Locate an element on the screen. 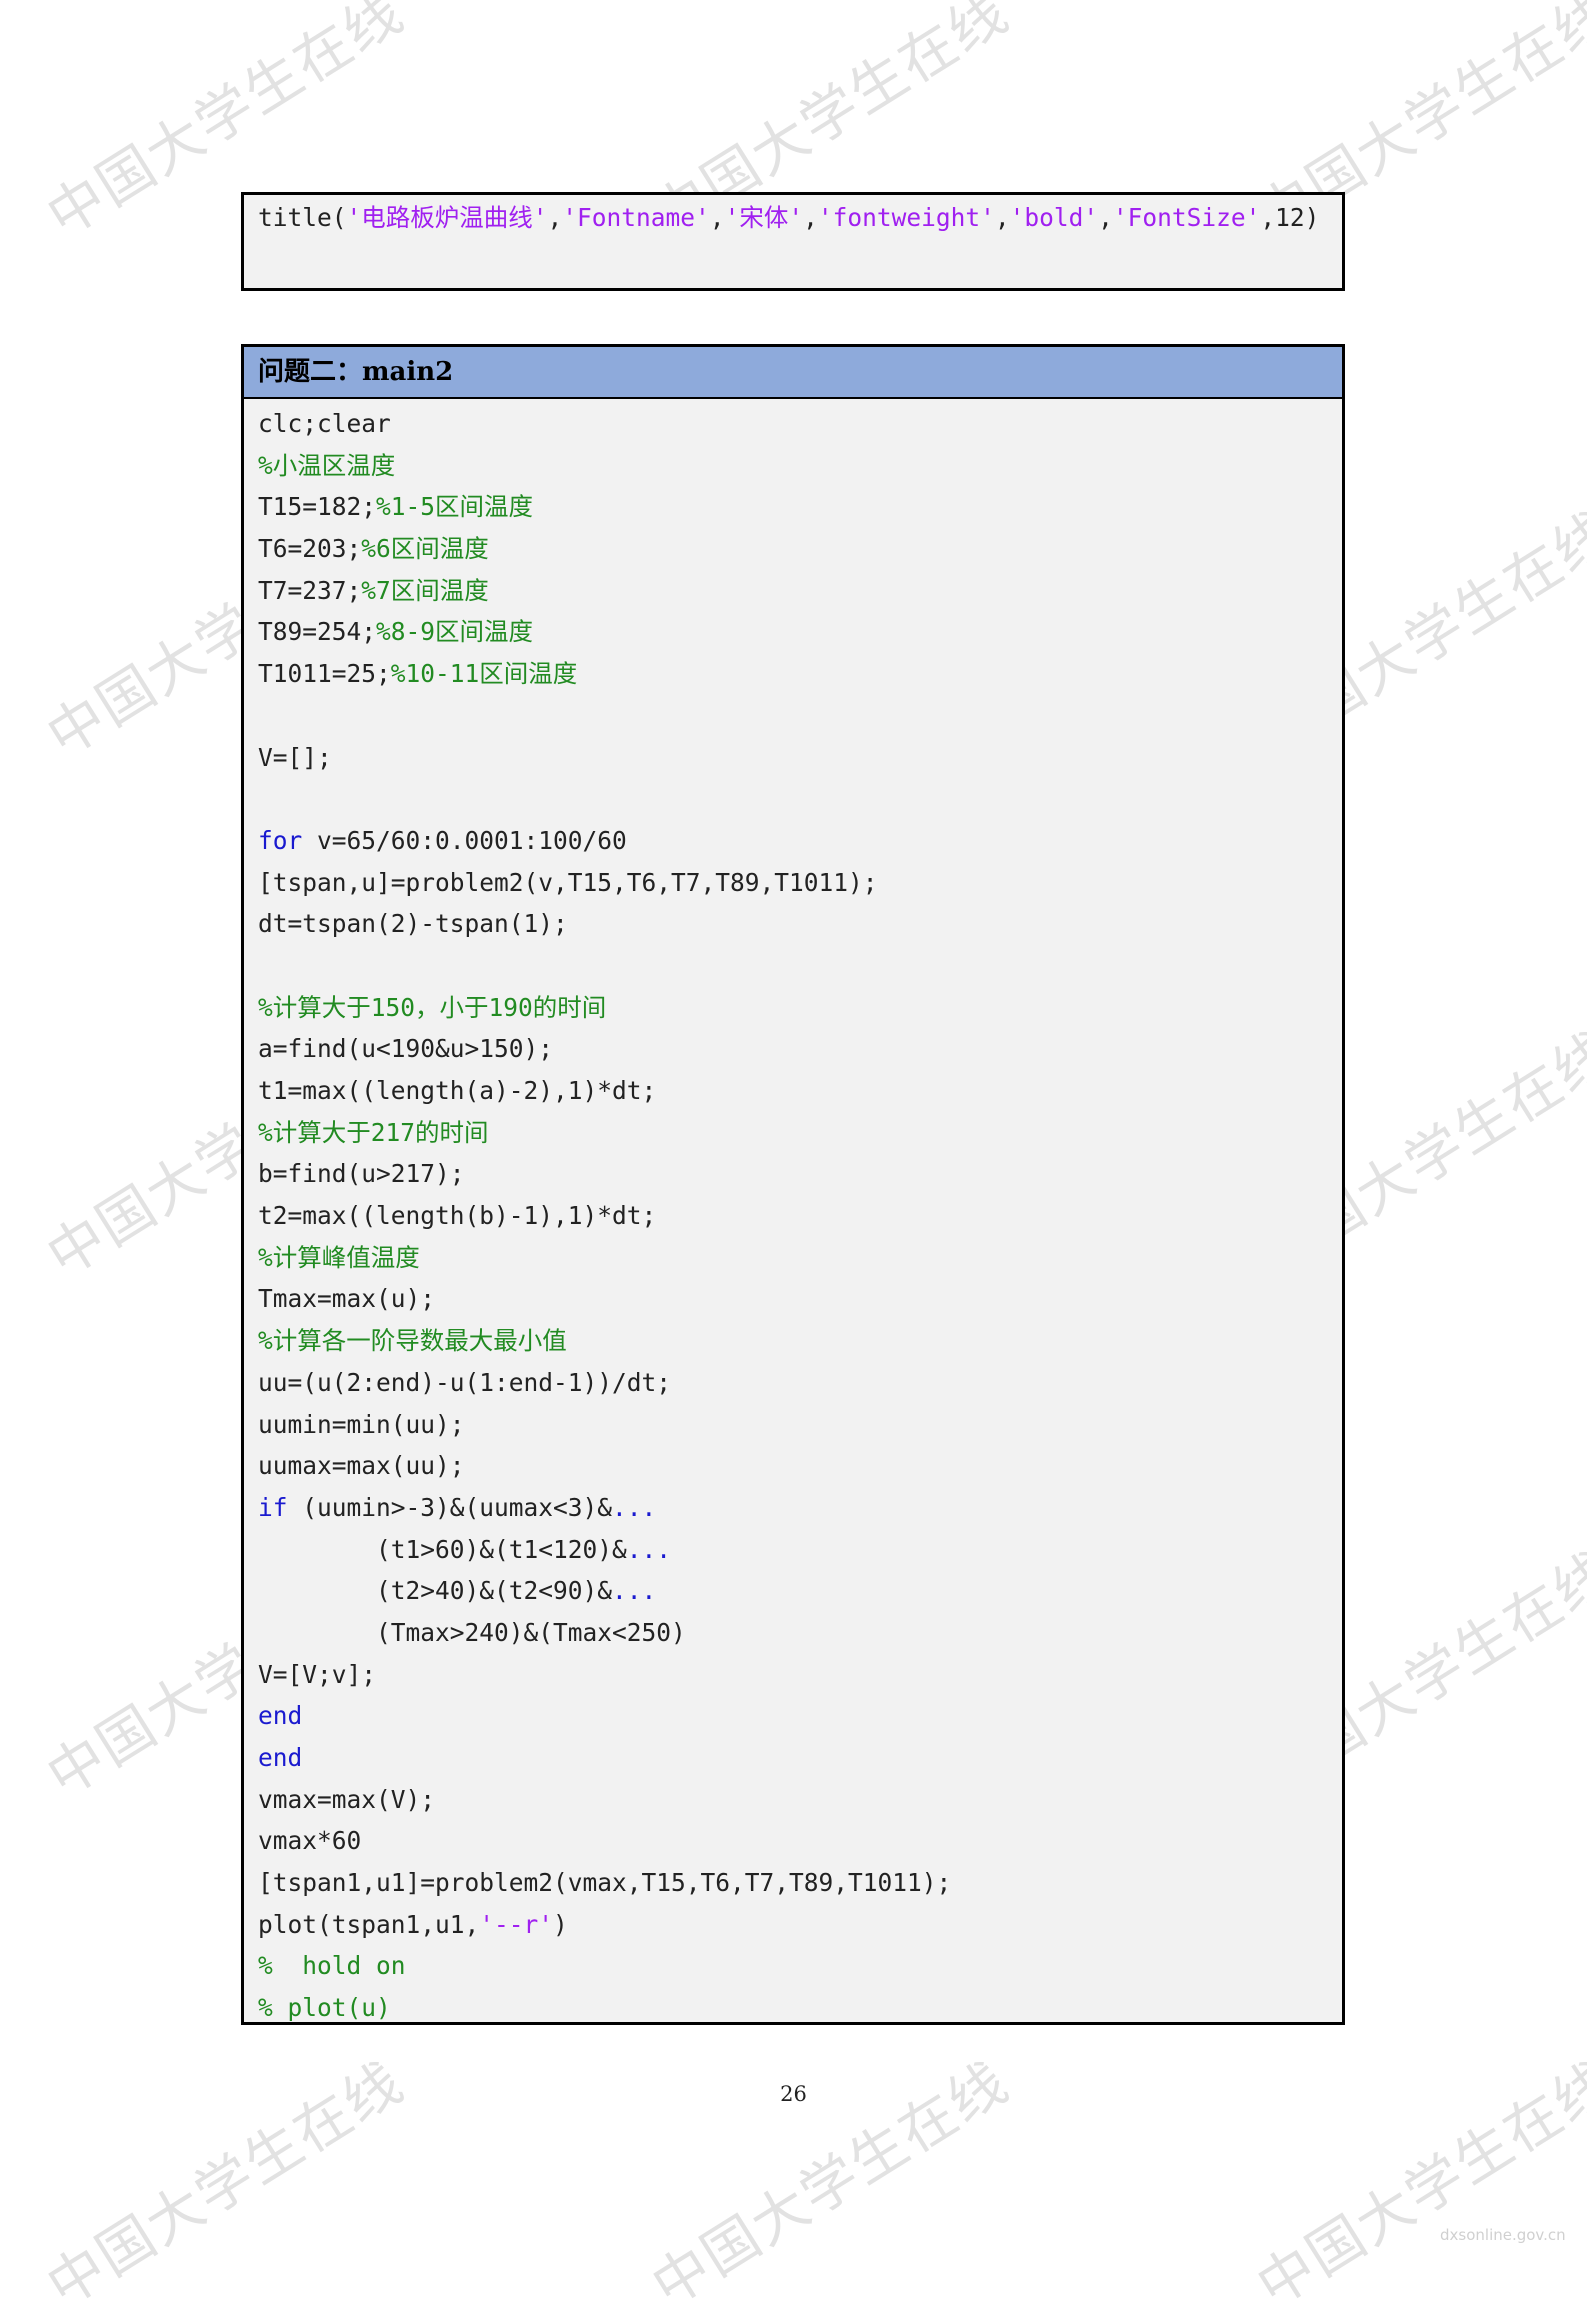  code-token: %计算峰值温度 is located at coordinates (339, 1257).